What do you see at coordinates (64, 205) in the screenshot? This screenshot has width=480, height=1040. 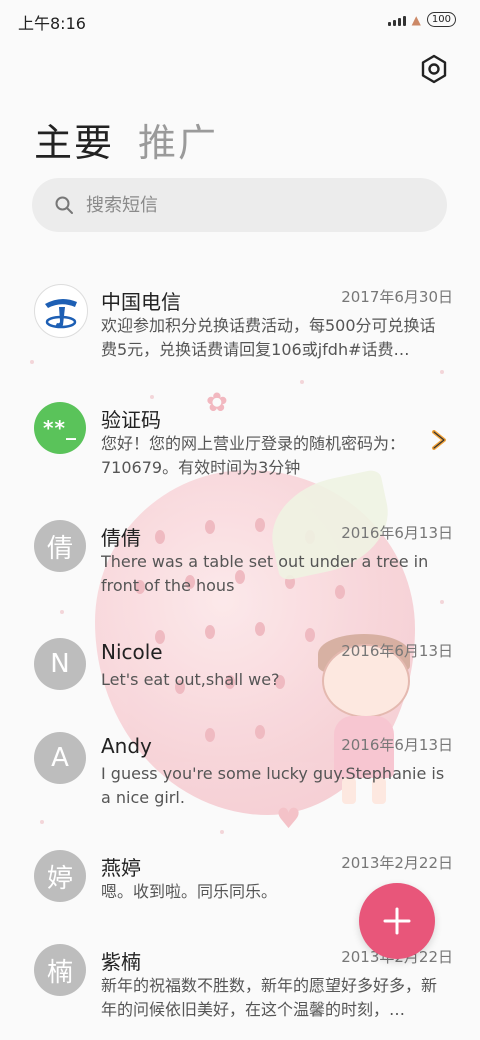 I see `search-icon` at bounding box center [64, 205].